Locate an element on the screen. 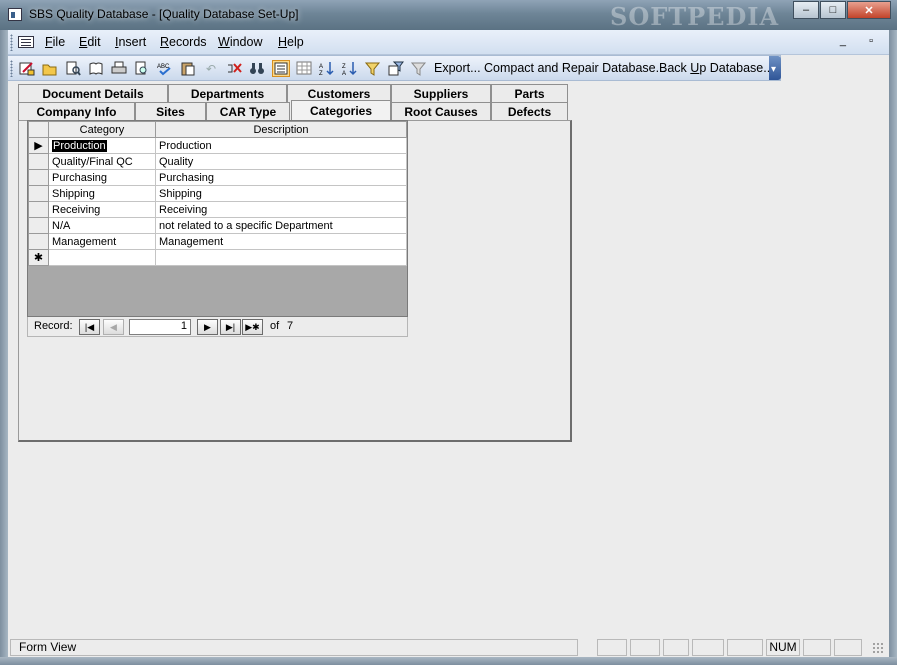 The width and height of the screenshot is (897, 665). tab-company-info: Company Info is located at coordinates (76, 111).